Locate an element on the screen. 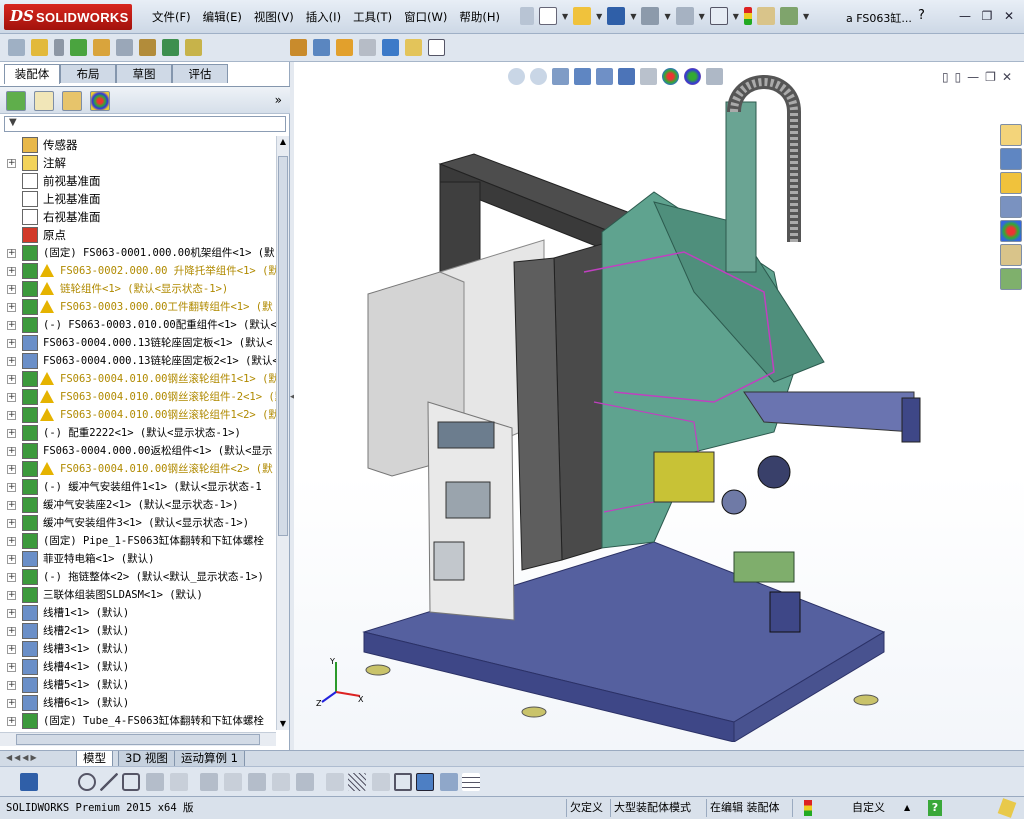  tree-item: + FS063-0004.010.00钢丝滚轮组件1<2> (默 is located at coordinates (138, 415).